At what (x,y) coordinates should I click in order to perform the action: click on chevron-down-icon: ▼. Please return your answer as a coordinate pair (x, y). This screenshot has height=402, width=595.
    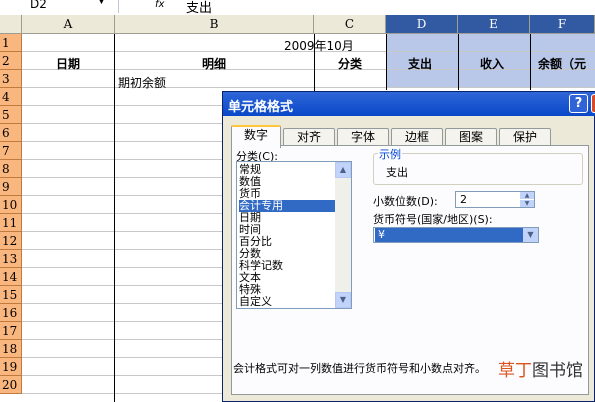
    Looking at the image, I should click on (530, 235).